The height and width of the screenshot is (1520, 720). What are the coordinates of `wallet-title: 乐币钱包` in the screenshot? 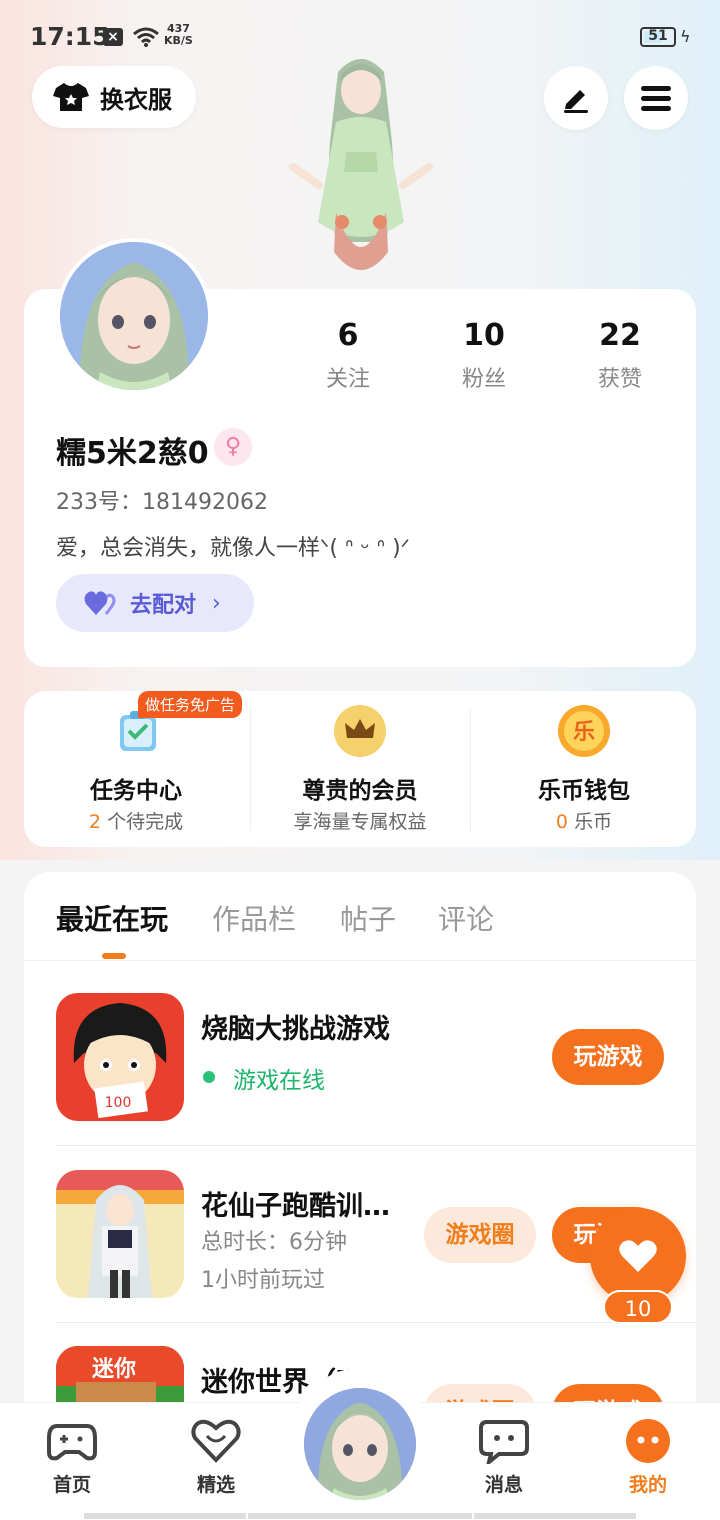 It's located at (584, 791).